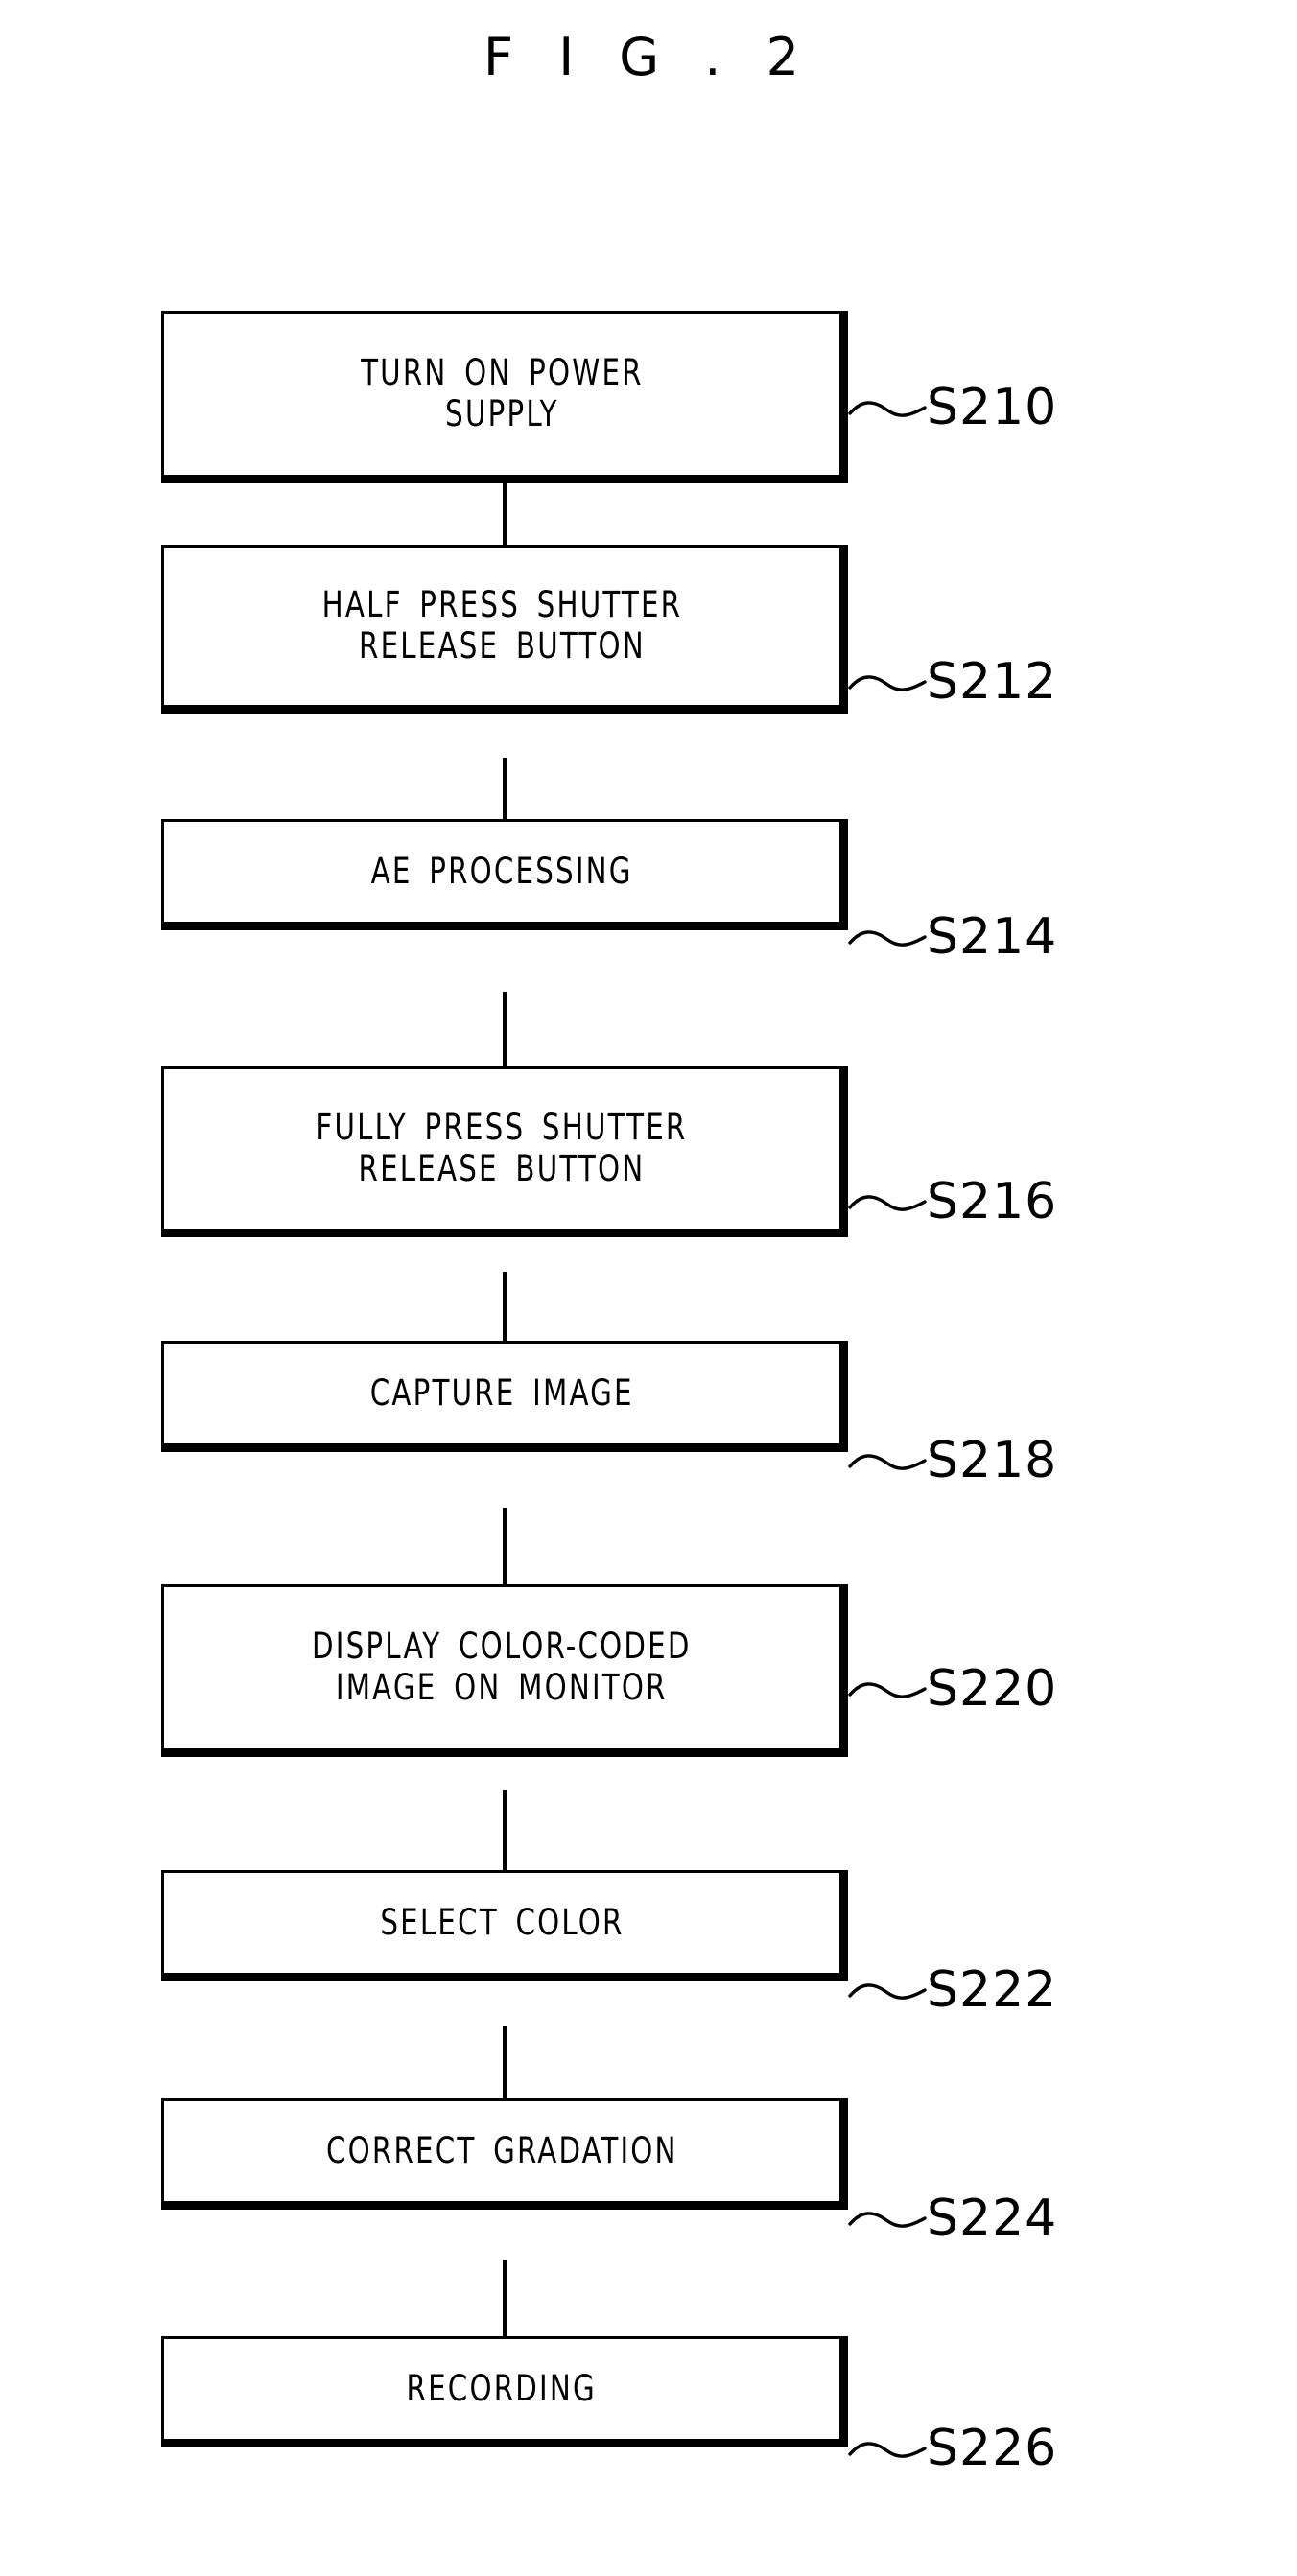  Describe the element at coordinates (502, 871) in the screenshot. I see `flow-box-label: AE PROCESSING` at that location.